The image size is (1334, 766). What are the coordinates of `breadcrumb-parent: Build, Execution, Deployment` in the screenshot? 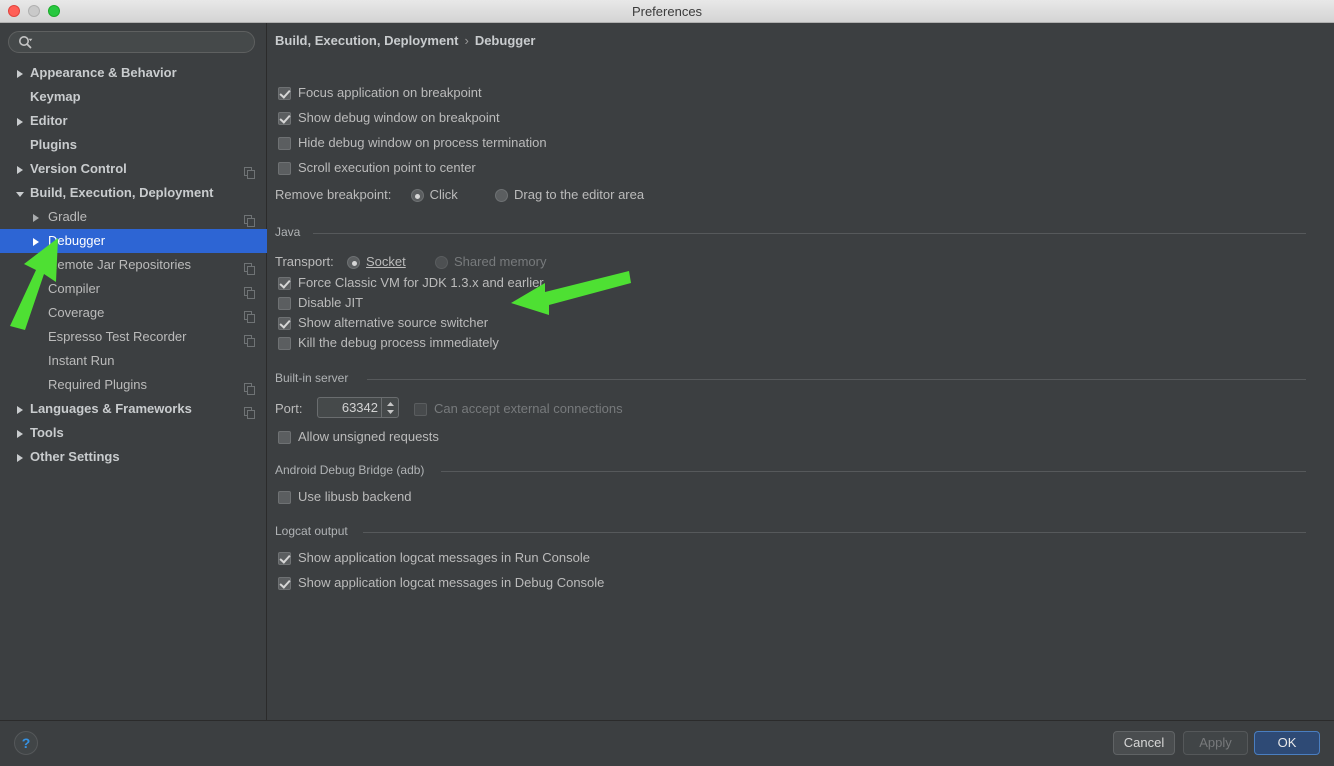 It's located at (366, 40).